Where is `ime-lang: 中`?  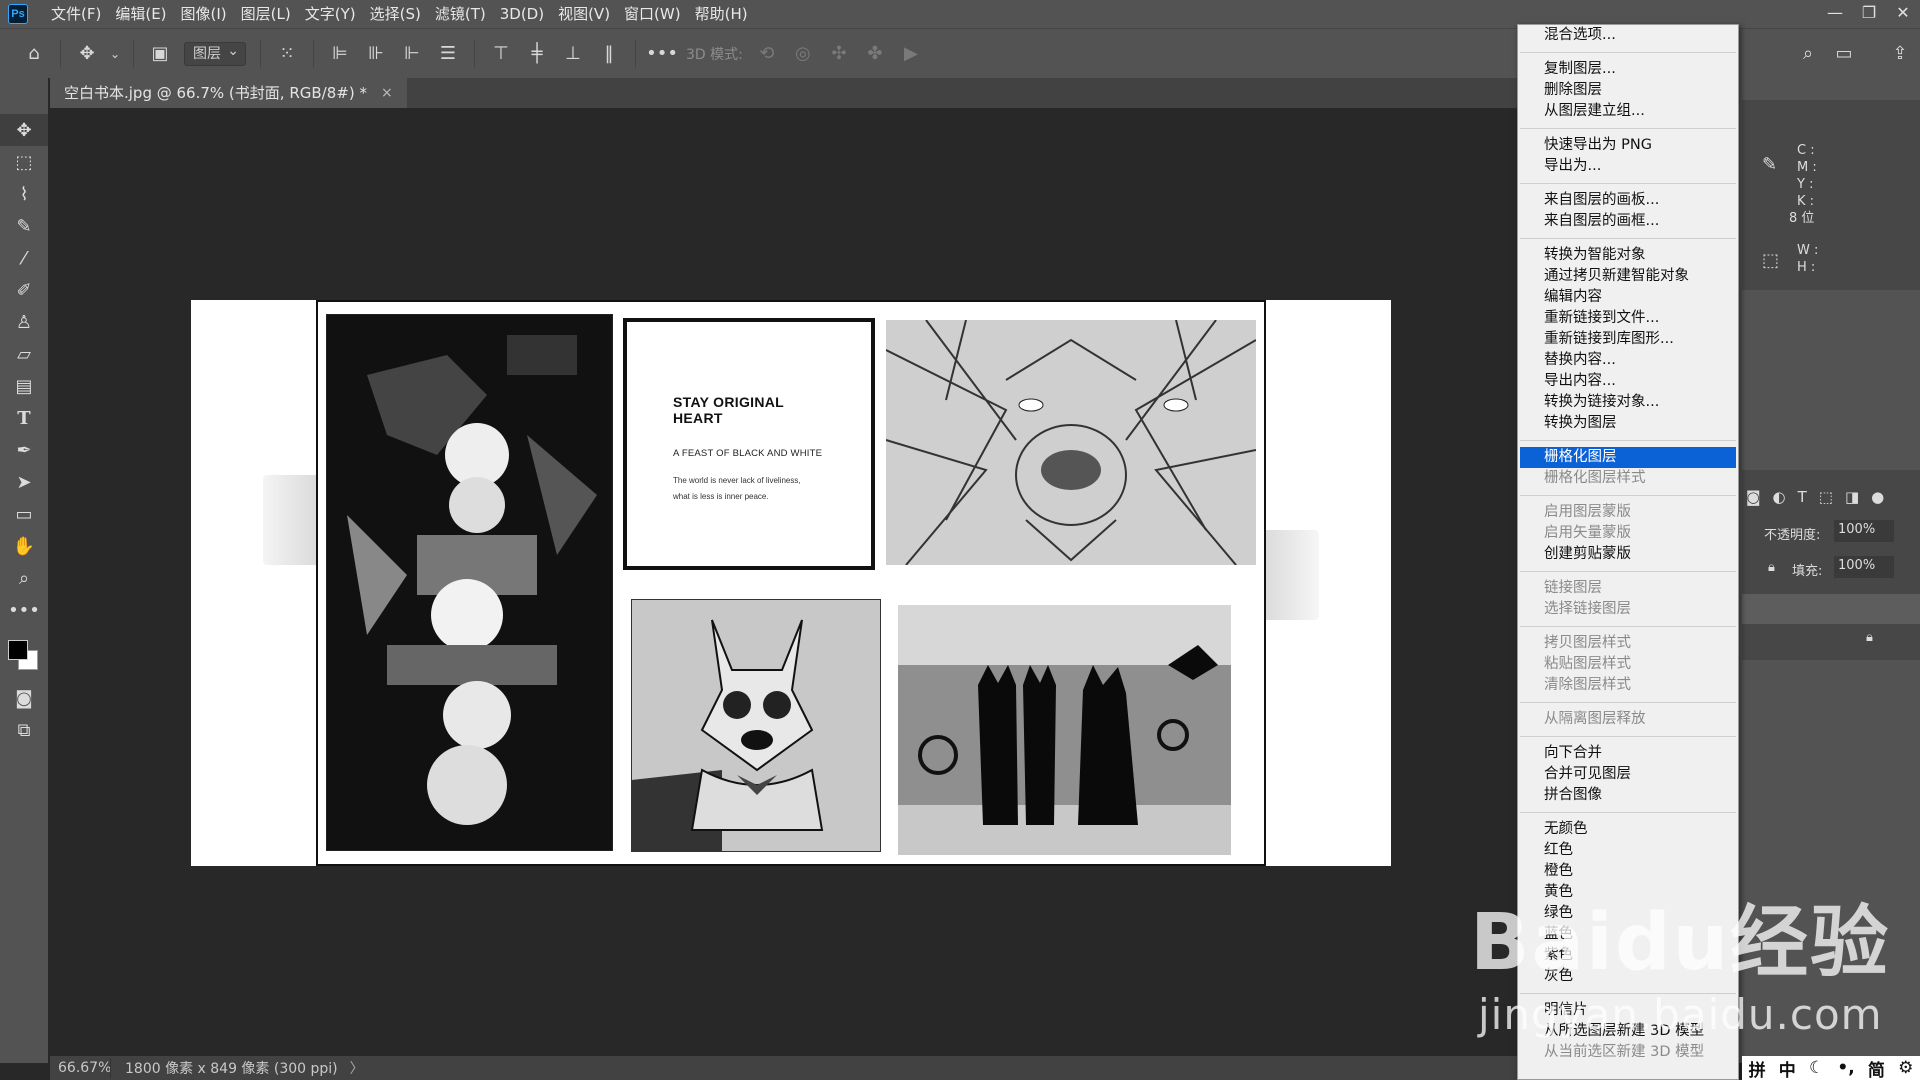 ime-lang: 中 is located at coordinates (1787, 1068).